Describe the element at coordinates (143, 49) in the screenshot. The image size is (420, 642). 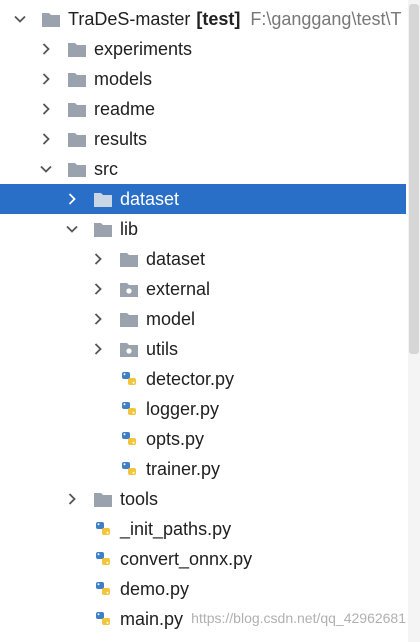
I see `tree-item-label: experiments` at that location.